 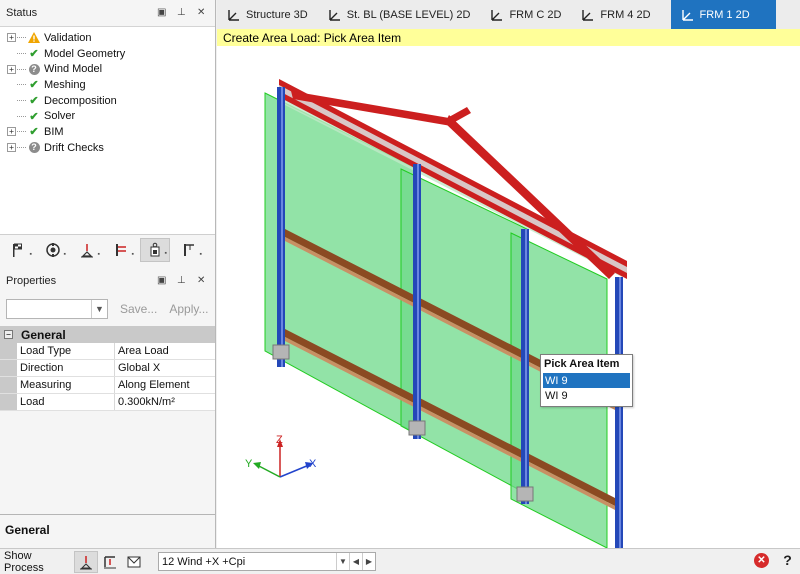 What do you see at coordinates (761, 560) in the screenshot?
I see `cancel-process-button: ✕` at bounding box center [761, 560].